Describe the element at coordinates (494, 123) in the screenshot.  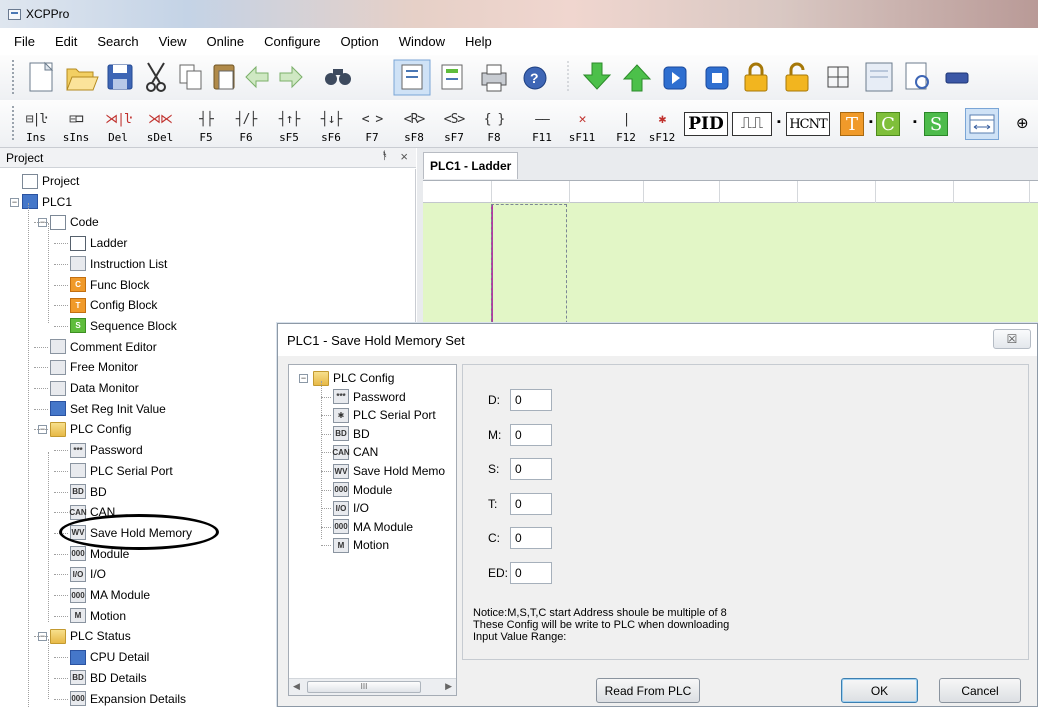
I see `tool-f8-button: { } F8` at that location.